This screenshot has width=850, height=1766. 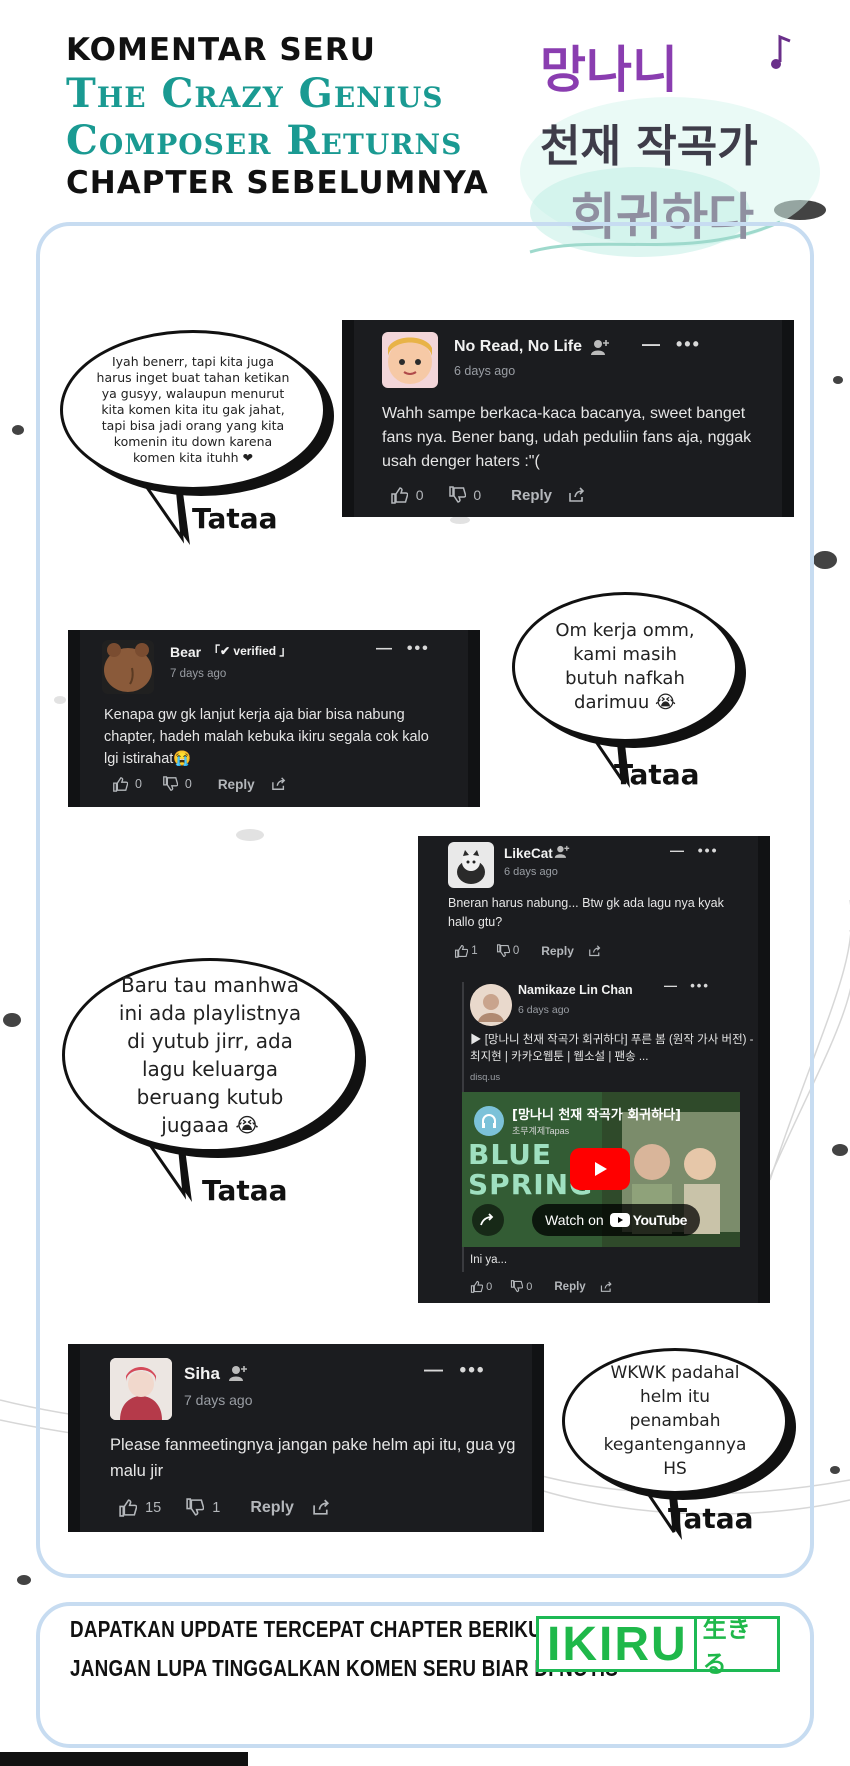 I want to click on reply-actions: 0 0 Reply, so click(x=541, y=1286).